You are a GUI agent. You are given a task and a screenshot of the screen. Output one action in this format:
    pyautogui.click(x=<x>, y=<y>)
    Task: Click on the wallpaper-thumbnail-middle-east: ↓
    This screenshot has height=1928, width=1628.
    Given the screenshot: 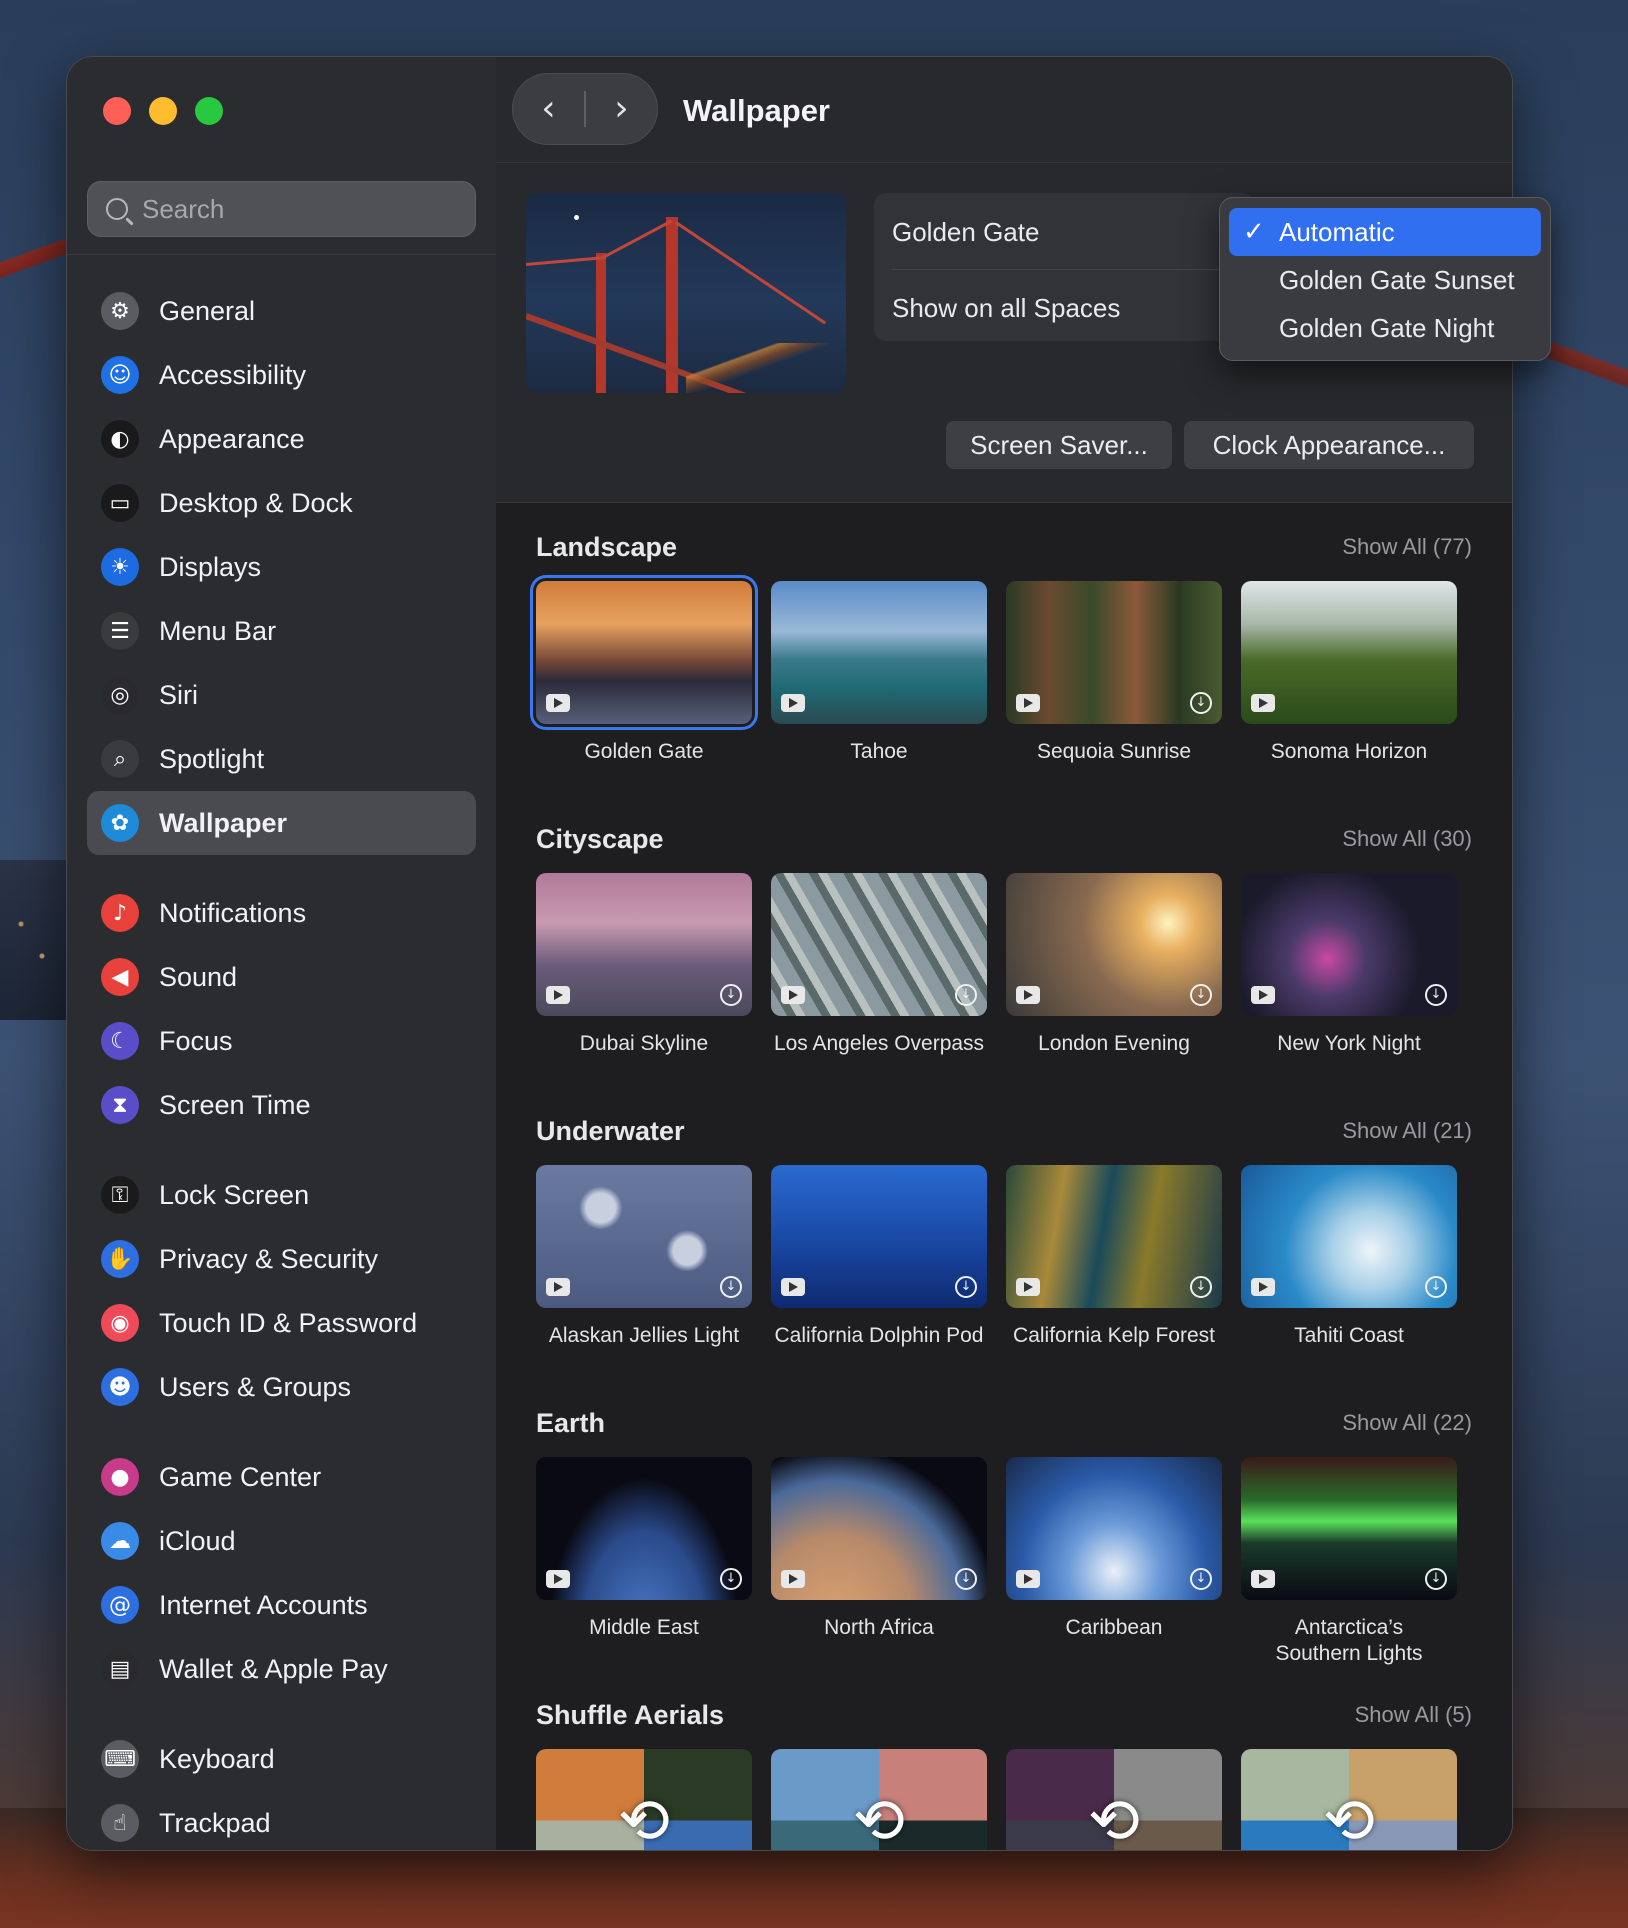 What is the action you would take?
    pyautogui.click(x=644, y=1528)
    